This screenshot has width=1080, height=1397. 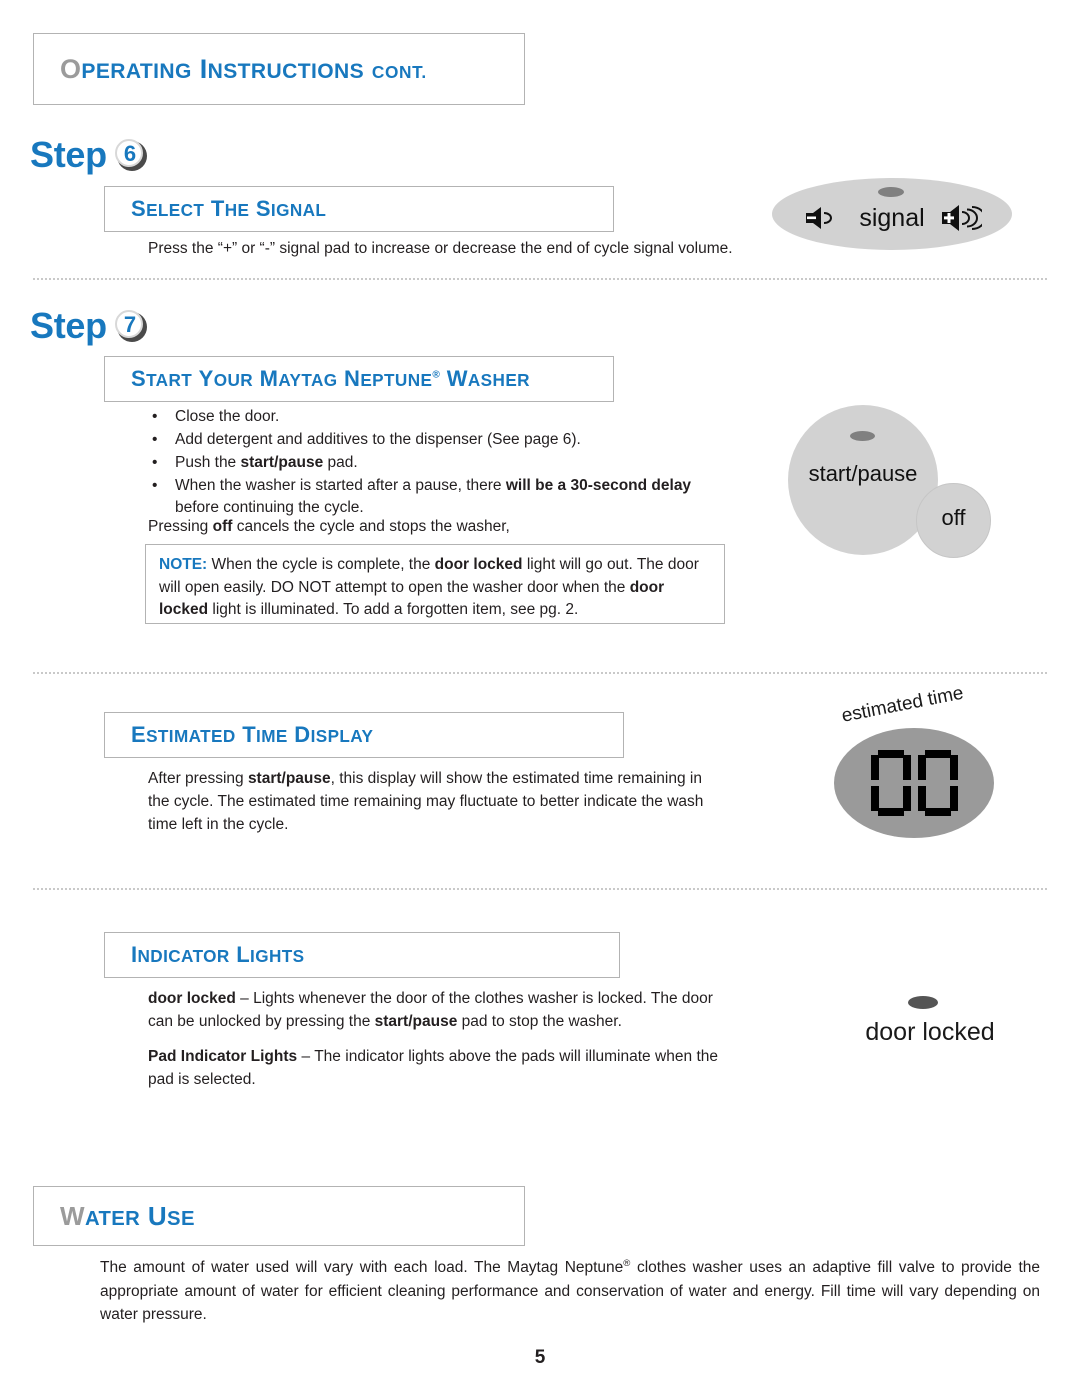 I want to click on list-item: • Push the start/pause pad., so click(x=438, y=463).